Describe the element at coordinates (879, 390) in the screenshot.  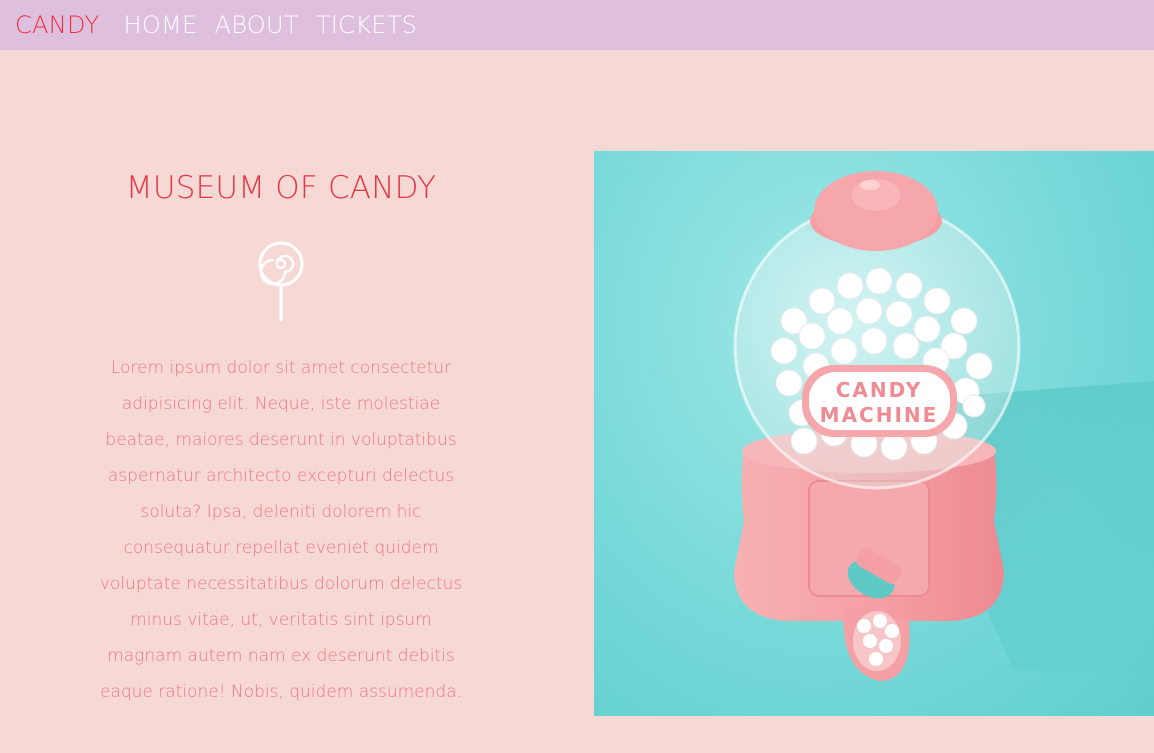
I see `machine-label-line1: CANDY` at that location.